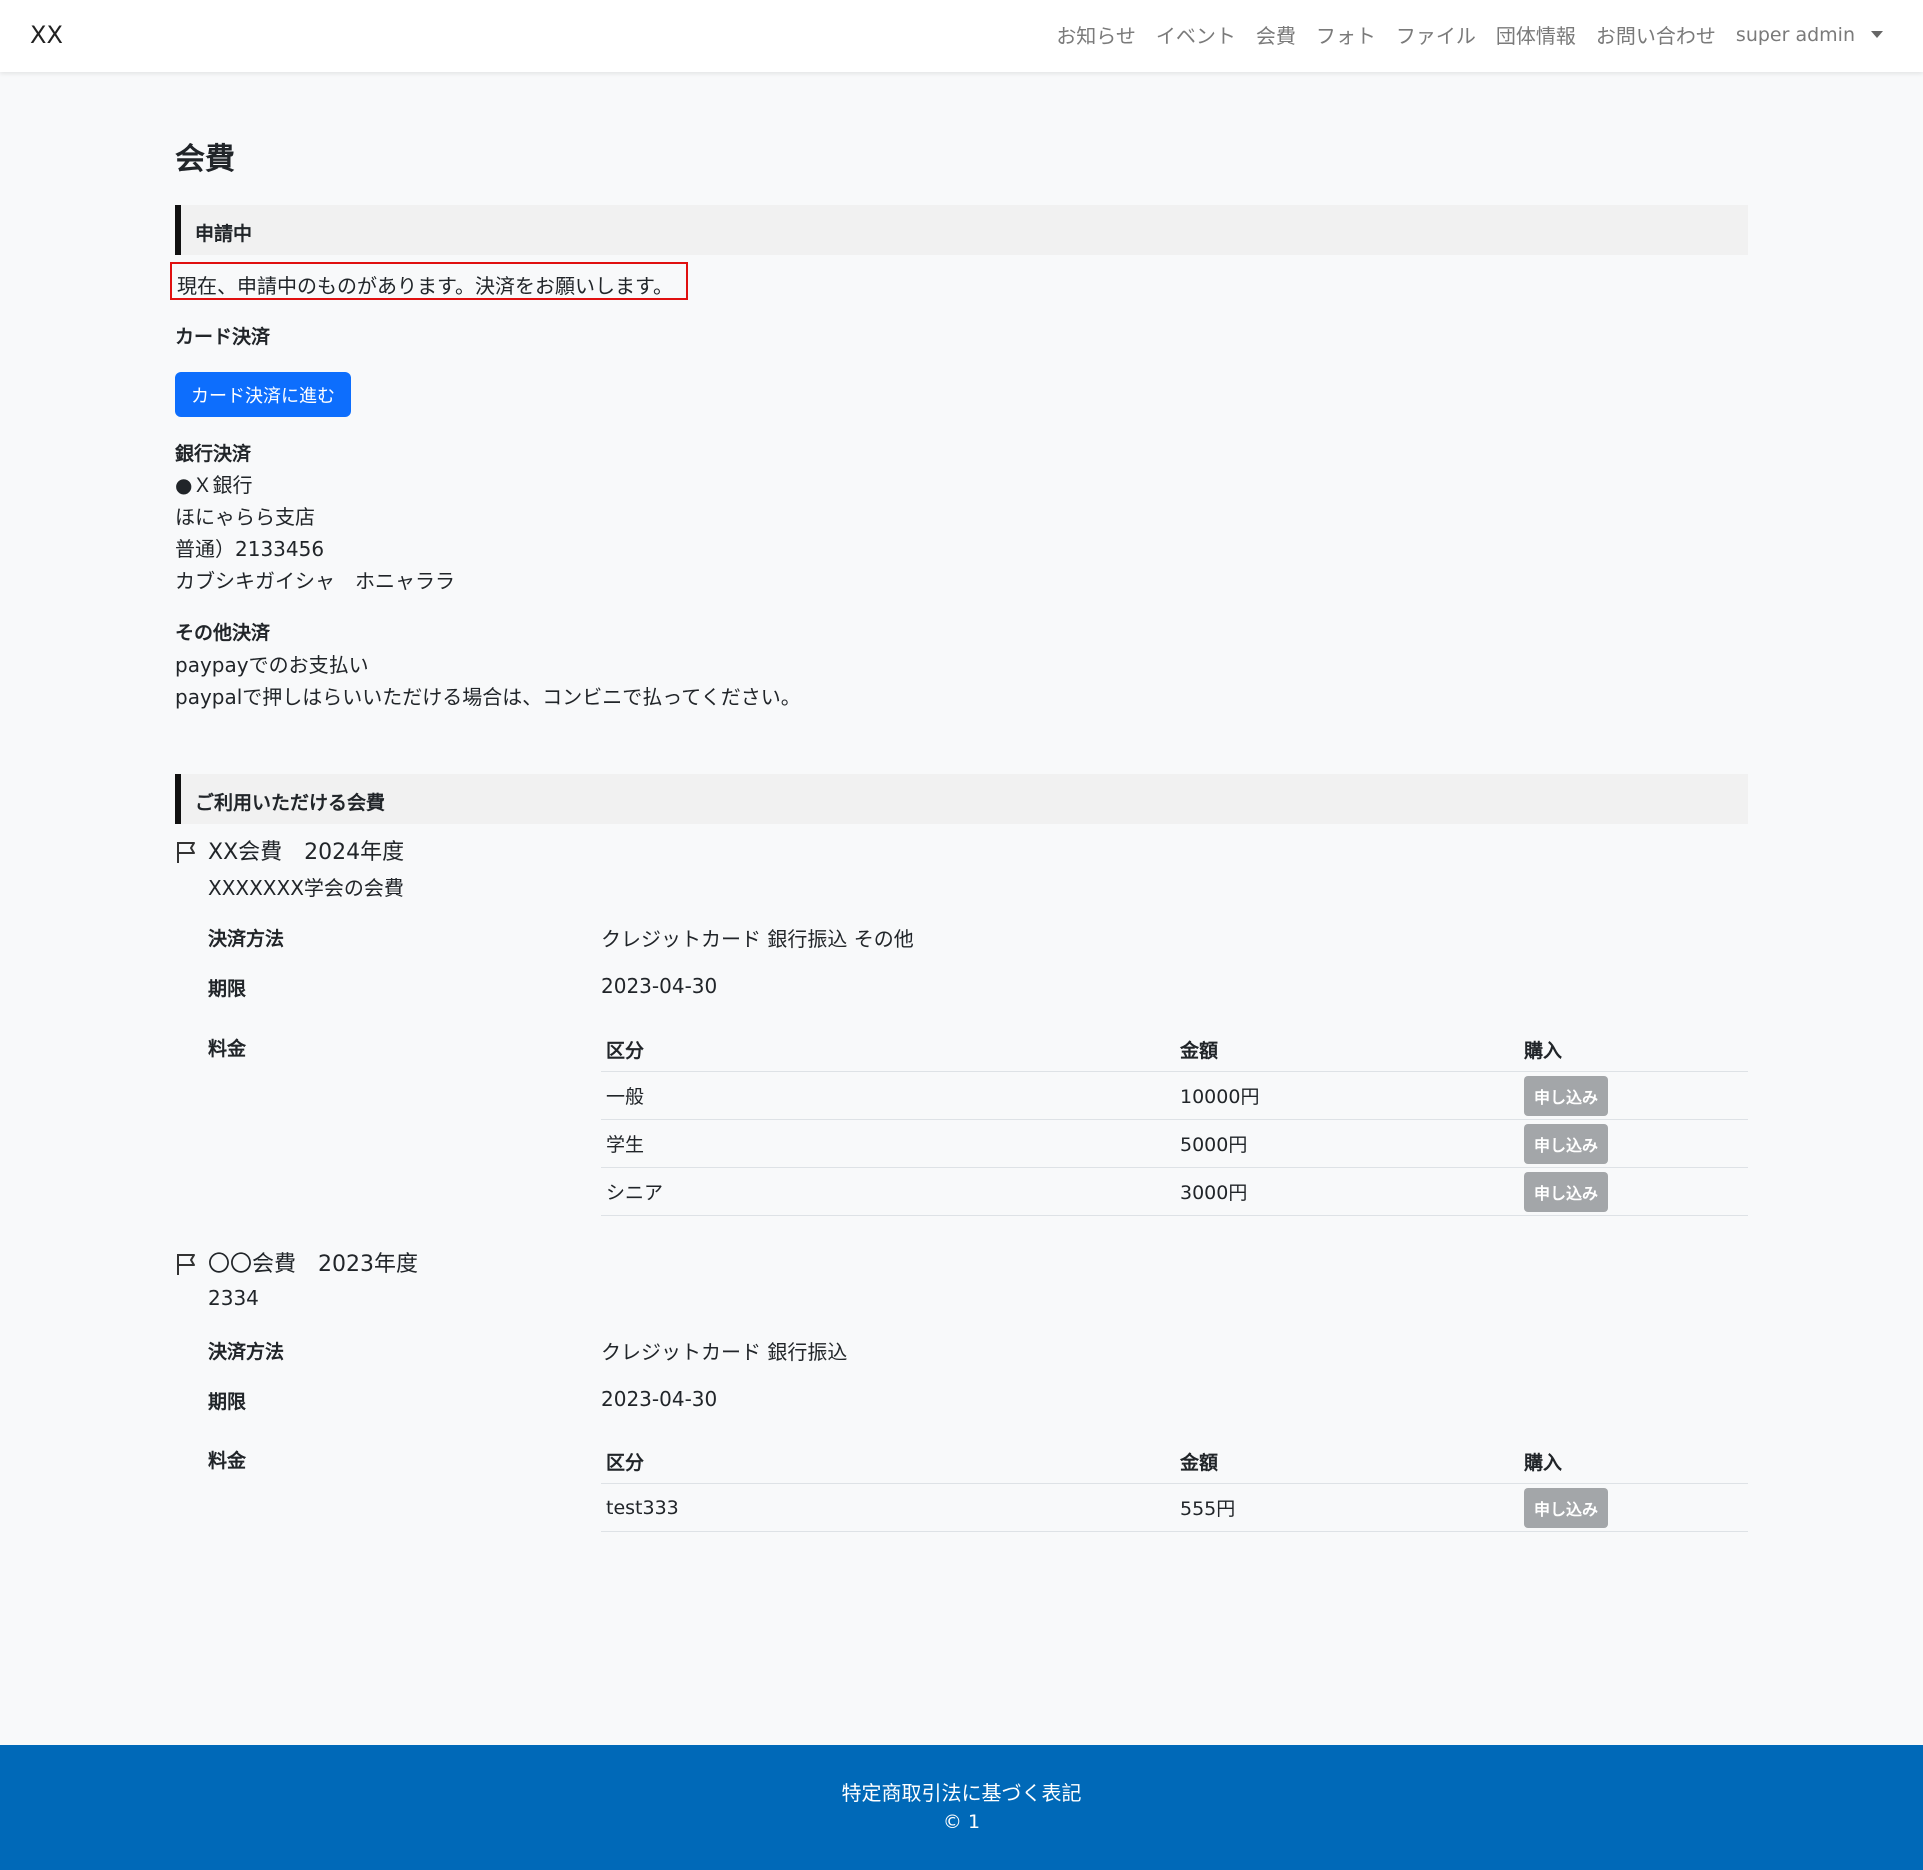  I want to click on nav-link-news: お知らせ, so click(1096, 34).